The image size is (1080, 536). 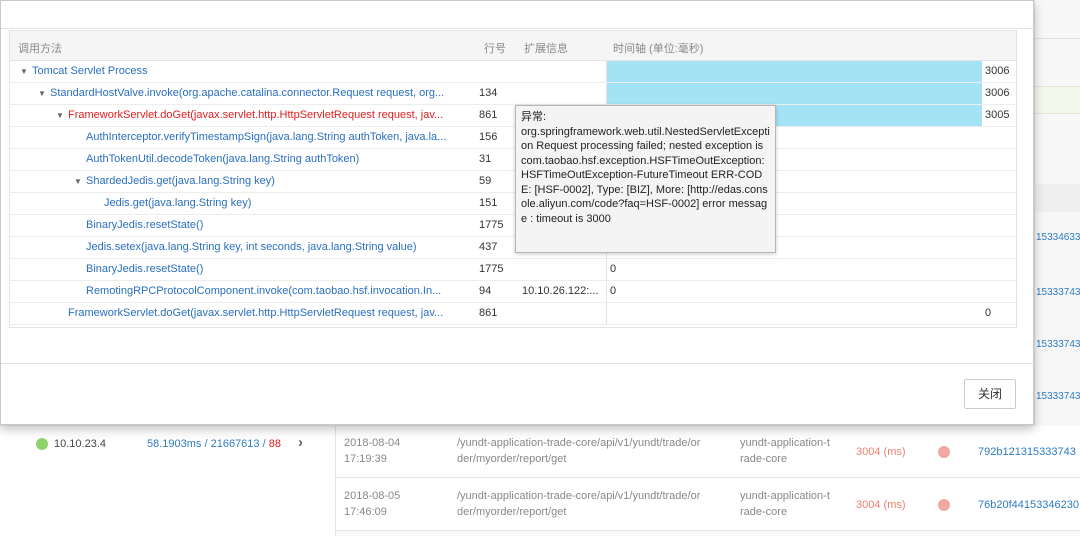 What do you see at coordinates (785, 443) in the screenshot?
I see `trace-app: yundt-application-t` at bounding box center [785, 443].